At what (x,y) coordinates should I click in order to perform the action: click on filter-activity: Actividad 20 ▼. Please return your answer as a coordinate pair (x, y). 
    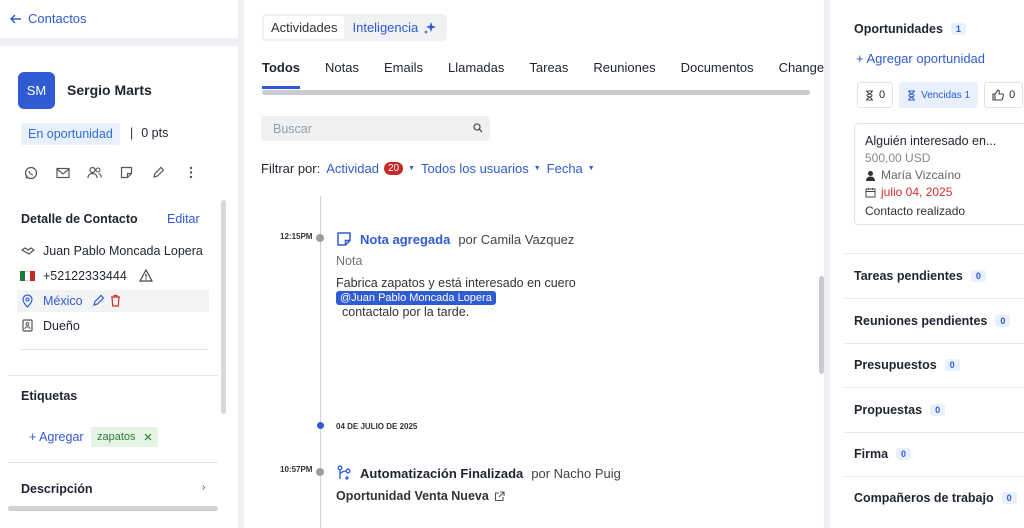
    Looking at the image, I should click on (370, 168).